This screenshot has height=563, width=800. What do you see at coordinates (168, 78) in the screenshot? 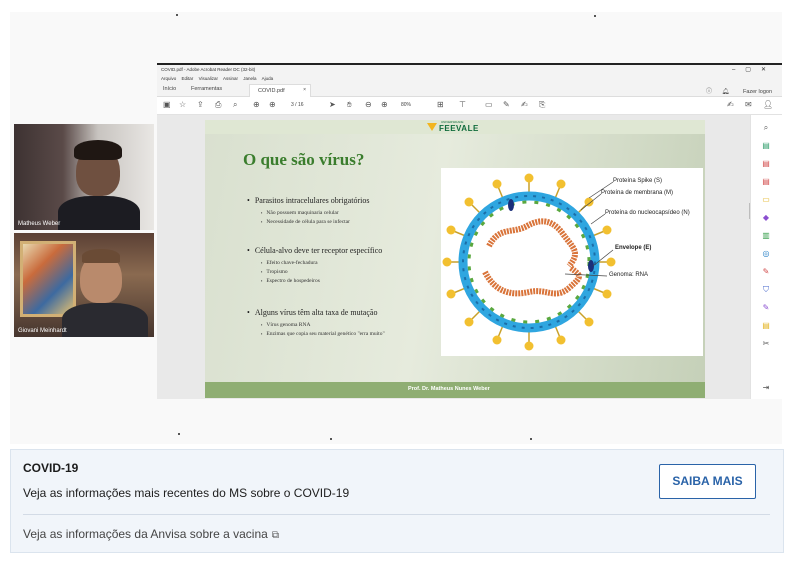
I see `menu-item: Arquivo` at bounding box center [168, 78].